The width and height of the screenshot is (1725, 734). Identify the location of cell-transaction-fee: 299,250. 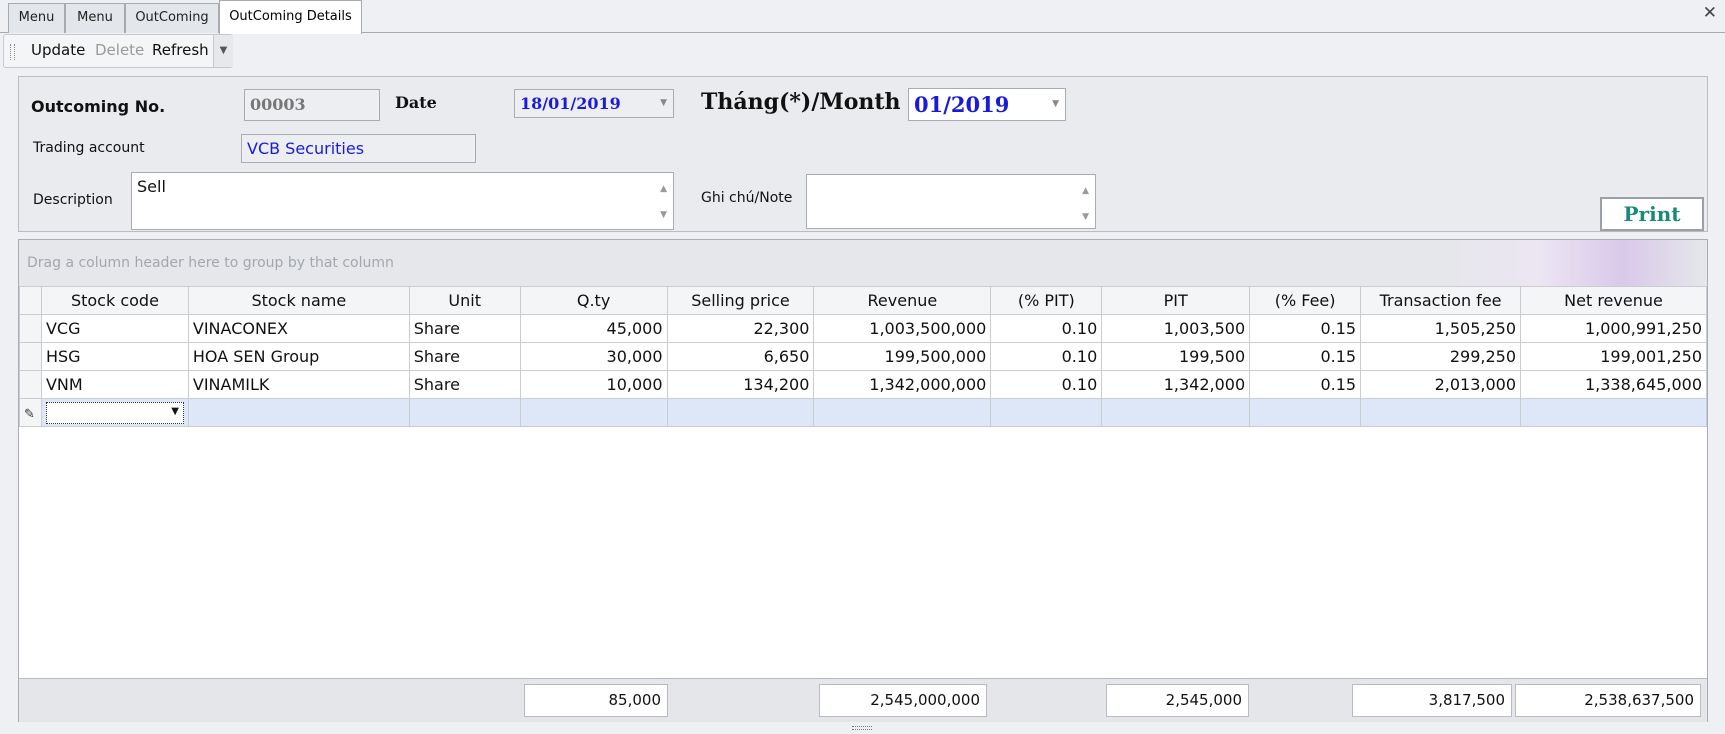
(1440, 356).